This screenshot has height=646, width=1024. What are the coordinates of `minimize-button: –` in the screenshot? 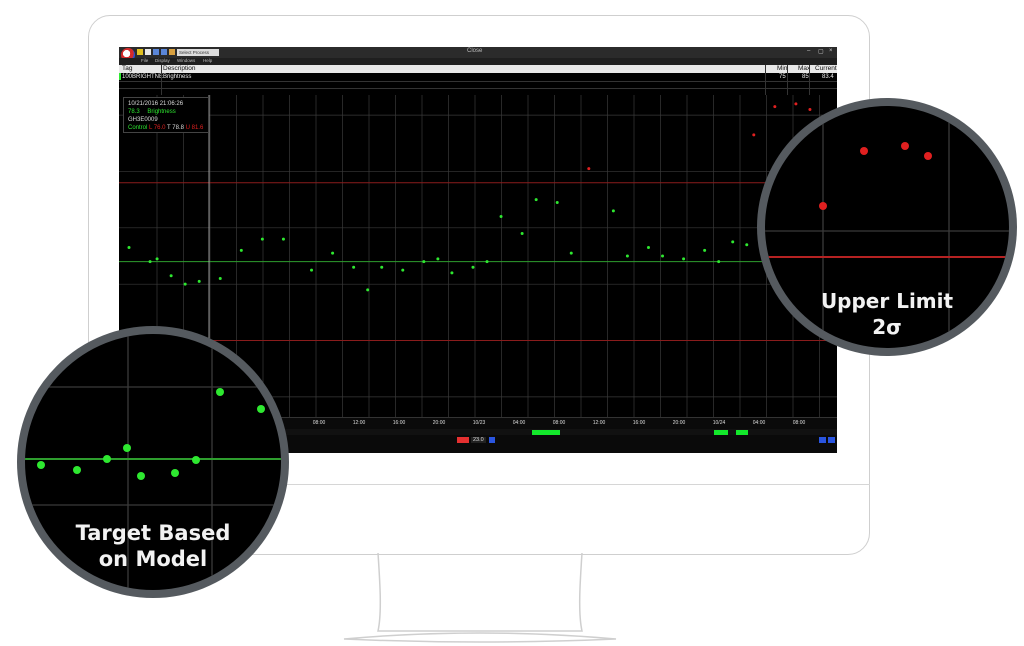 It's located at (808, 51).